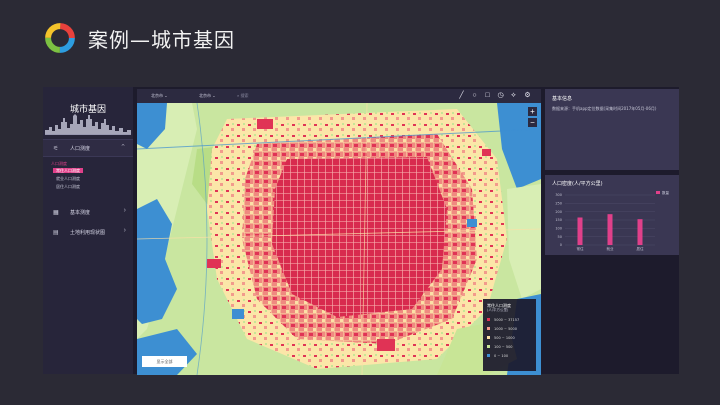  Describe the element at coordinates (513, 95) in the screenshot. I see `layers-icon: ⟡` at that location.